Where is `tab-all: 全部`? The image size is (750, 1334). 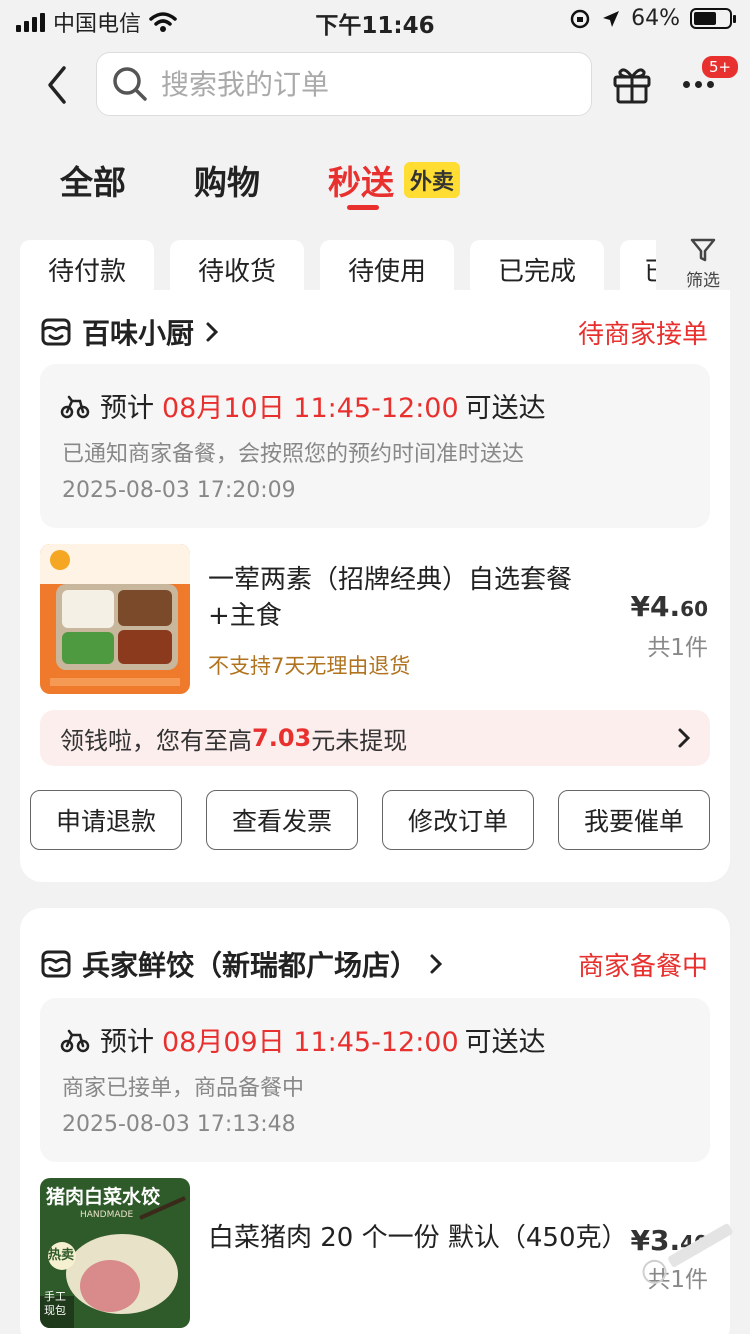 tab-all: 全部 is located at coordinates (93, 180).